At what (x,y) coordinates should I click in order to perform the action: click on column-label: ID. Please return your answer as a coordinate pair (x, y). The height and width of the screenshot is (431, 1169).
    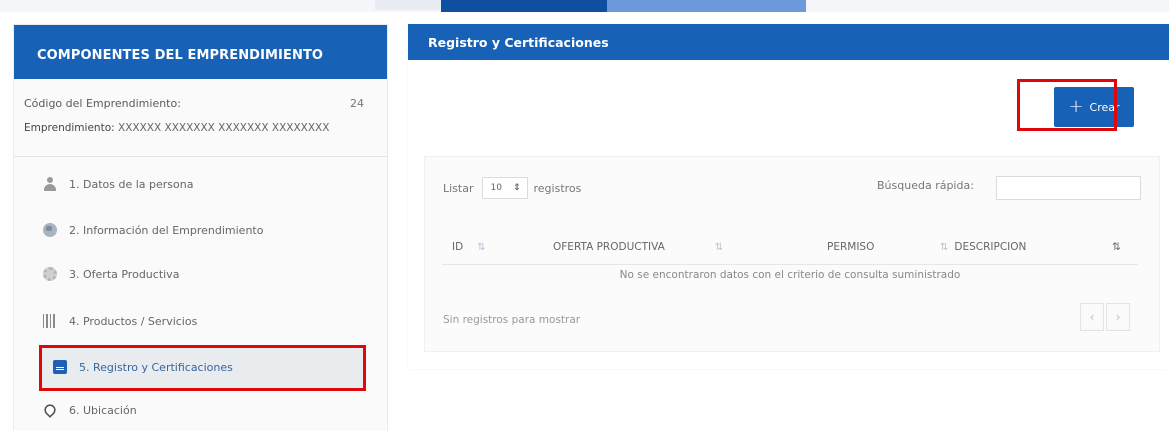
    Looking at the image, I should click on (458, 247).